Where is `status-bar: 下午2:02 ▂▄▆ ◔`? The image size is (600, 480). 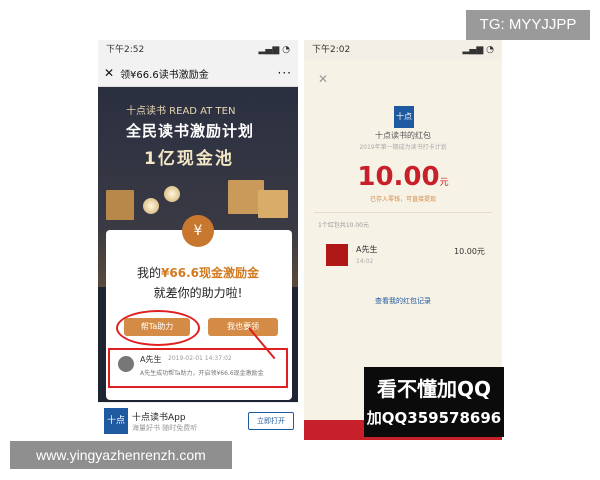
status-bar: 下午2:02 ▂▄▆ ◔ is located at coordinates (403, 50).